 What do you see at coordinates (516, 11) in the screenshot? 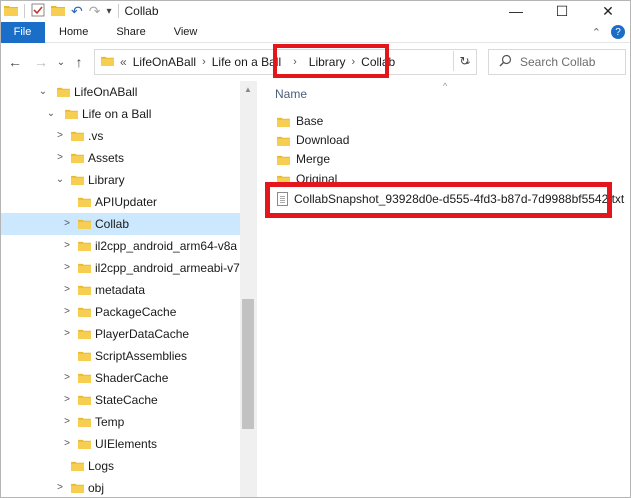
I see `minimize-button: —` at bounding box center [516, 11].